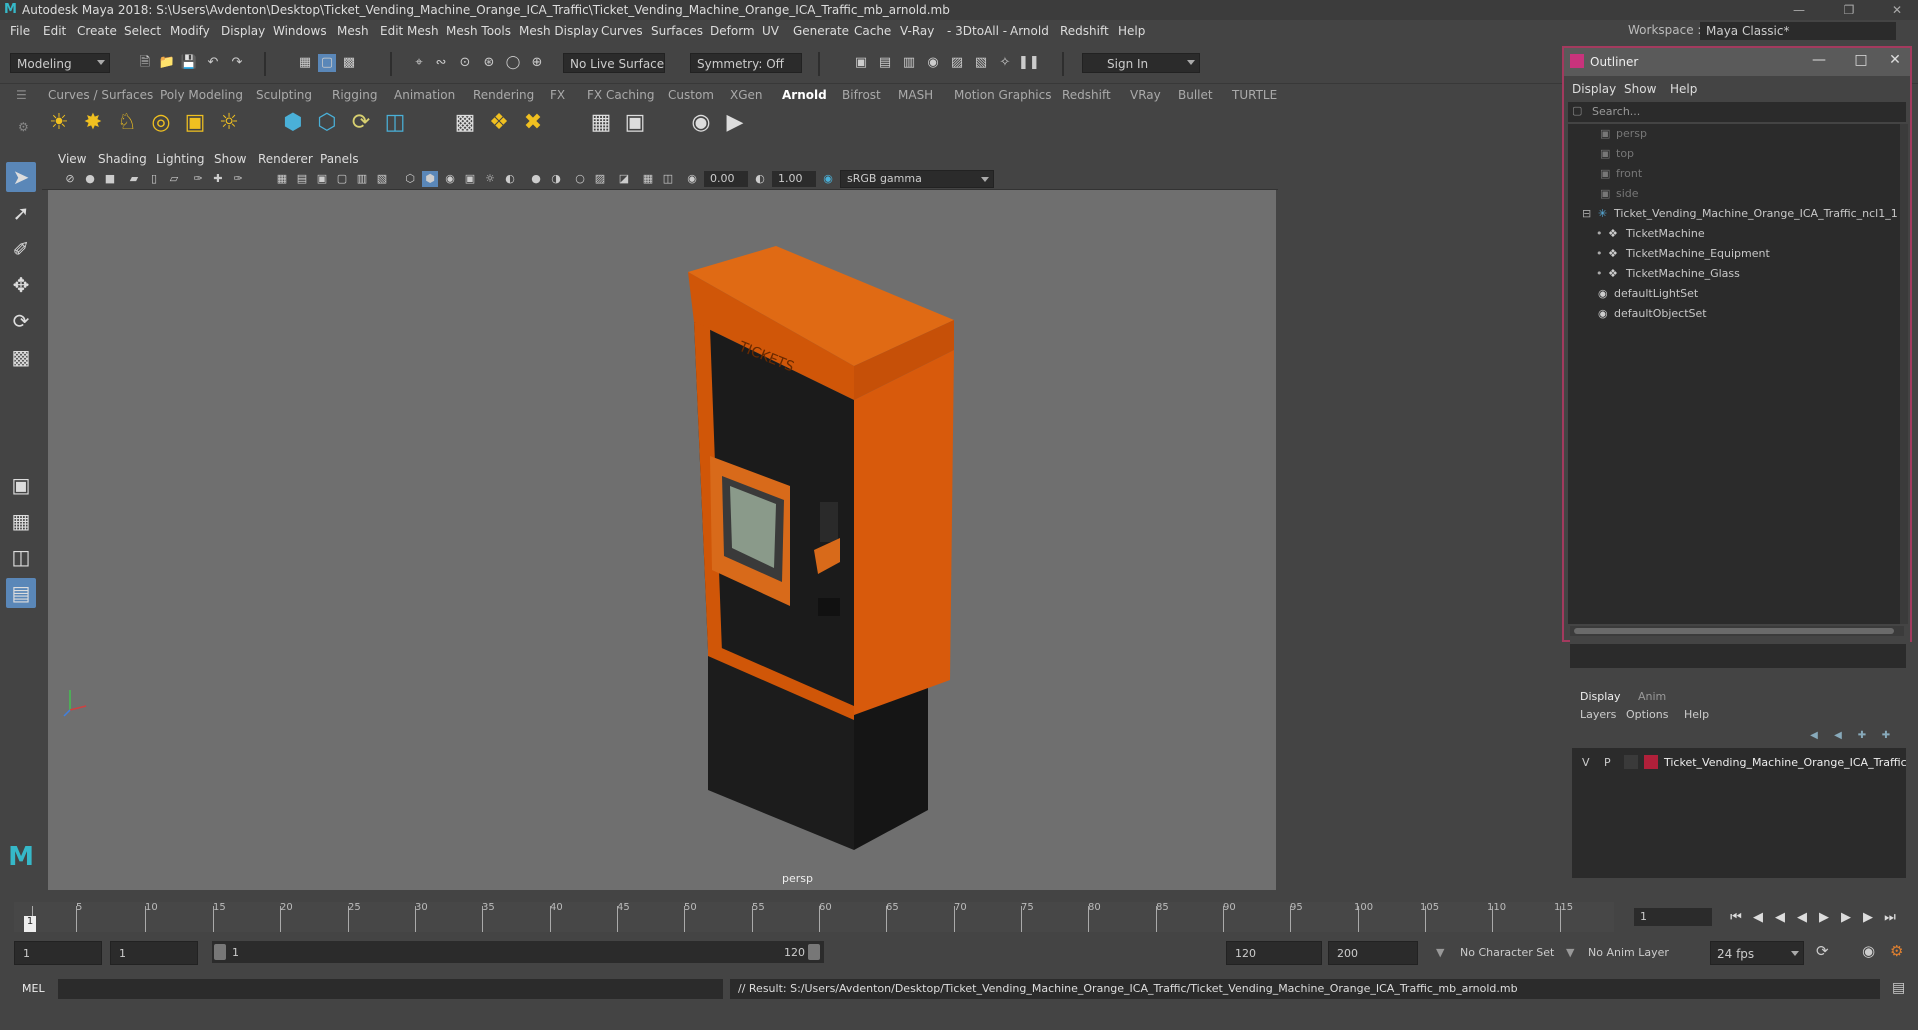  I want to click on new-scene-icon: 🗎, so click(145, 63).